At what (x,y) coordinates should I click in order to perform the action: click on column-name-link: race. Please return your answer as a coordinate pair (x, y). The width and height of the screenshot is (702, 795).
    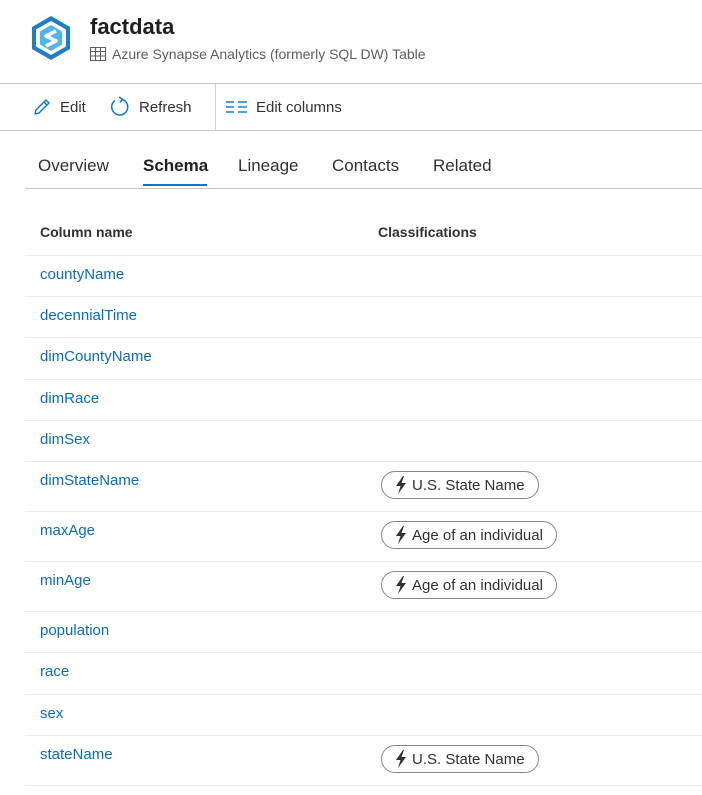
    Looking at the image, I should click on (54, 671).